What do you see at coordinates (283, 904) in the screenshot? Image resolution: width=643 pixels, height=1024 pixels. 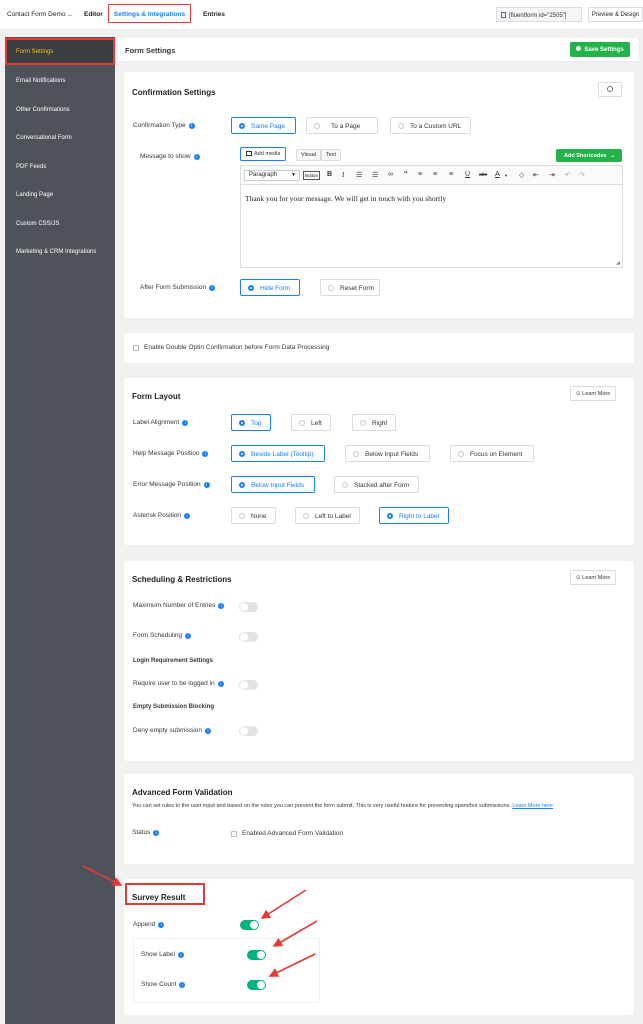 I see `arrow-to-append-toggle` at bounding box center [283, 904].